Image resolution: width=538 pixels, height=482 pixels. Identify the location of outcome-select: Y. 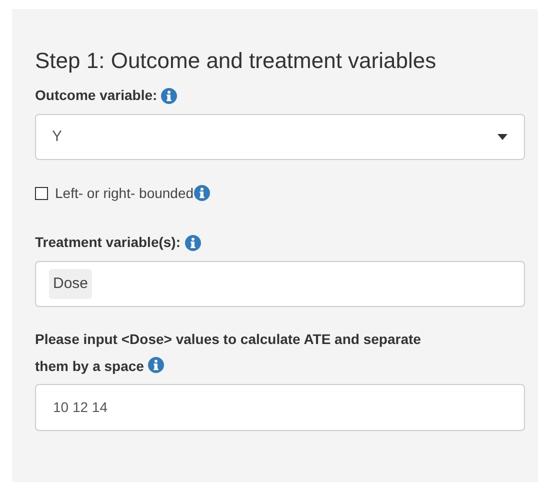
(280, 137).